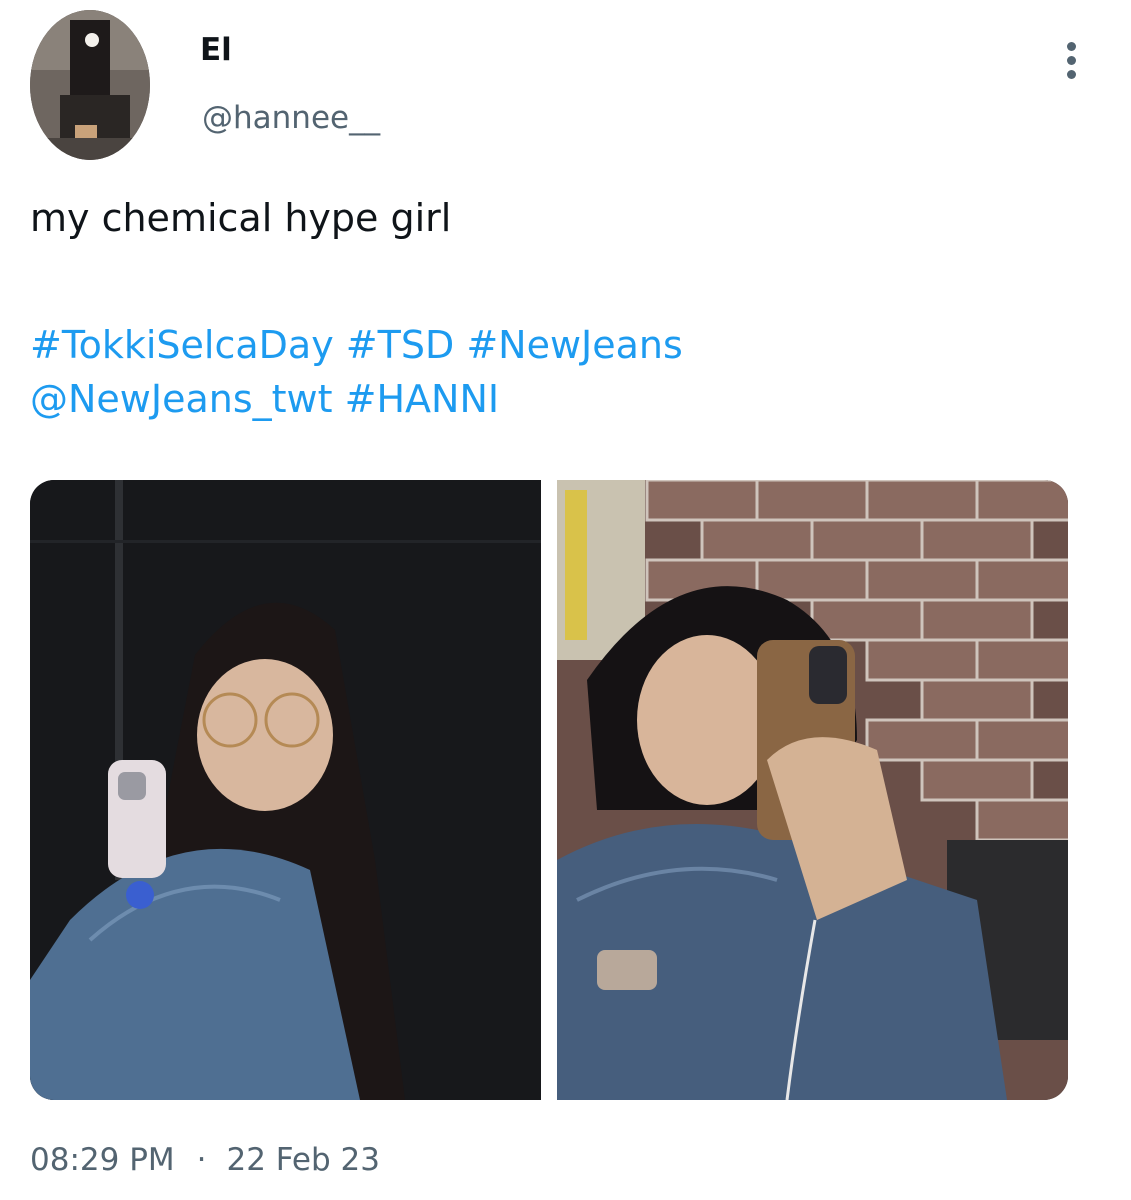 This screenshot has height=1200, width=1131. Describe the element at coordinates (560, 399) in the screenshot. I see `tags-line-2: @NewJeans_twt #HANNI` at that location.